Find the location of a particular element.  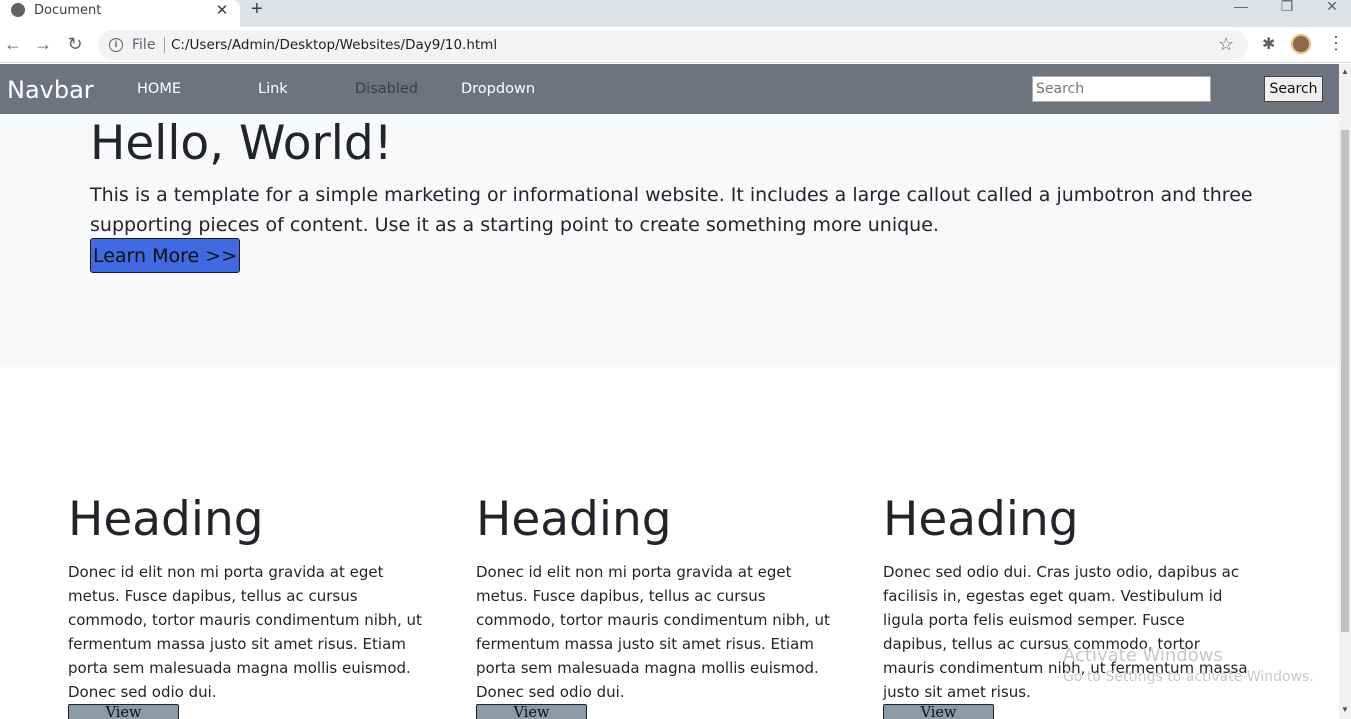

close-tab-icon: ✕ is located at coordinates (222, 10).